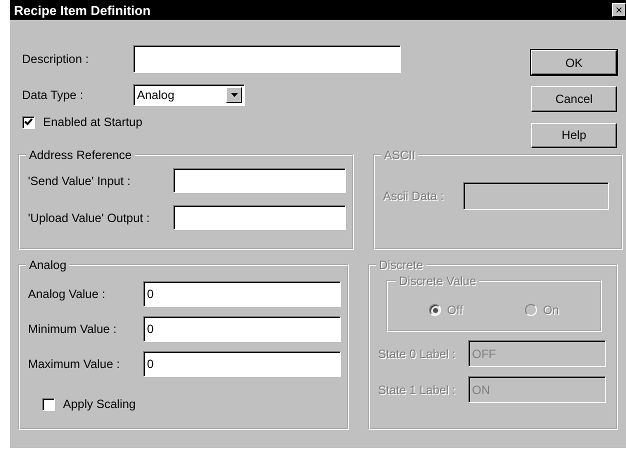 Image resolution: width=626 pixels, height=465 pixels. What do you see at coordinates (414, 196) in the screenshot?
I see `field-label: Ascii Data :` at bounding box center [414, 196].